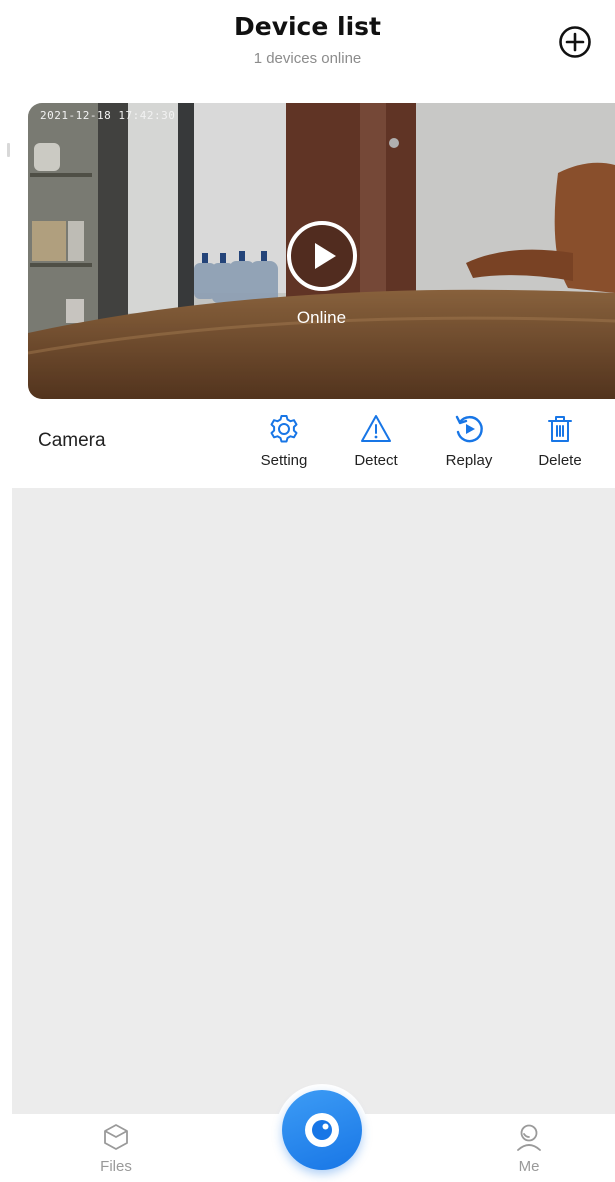  I want to click on delete-button: Delete, so click(560, 443).